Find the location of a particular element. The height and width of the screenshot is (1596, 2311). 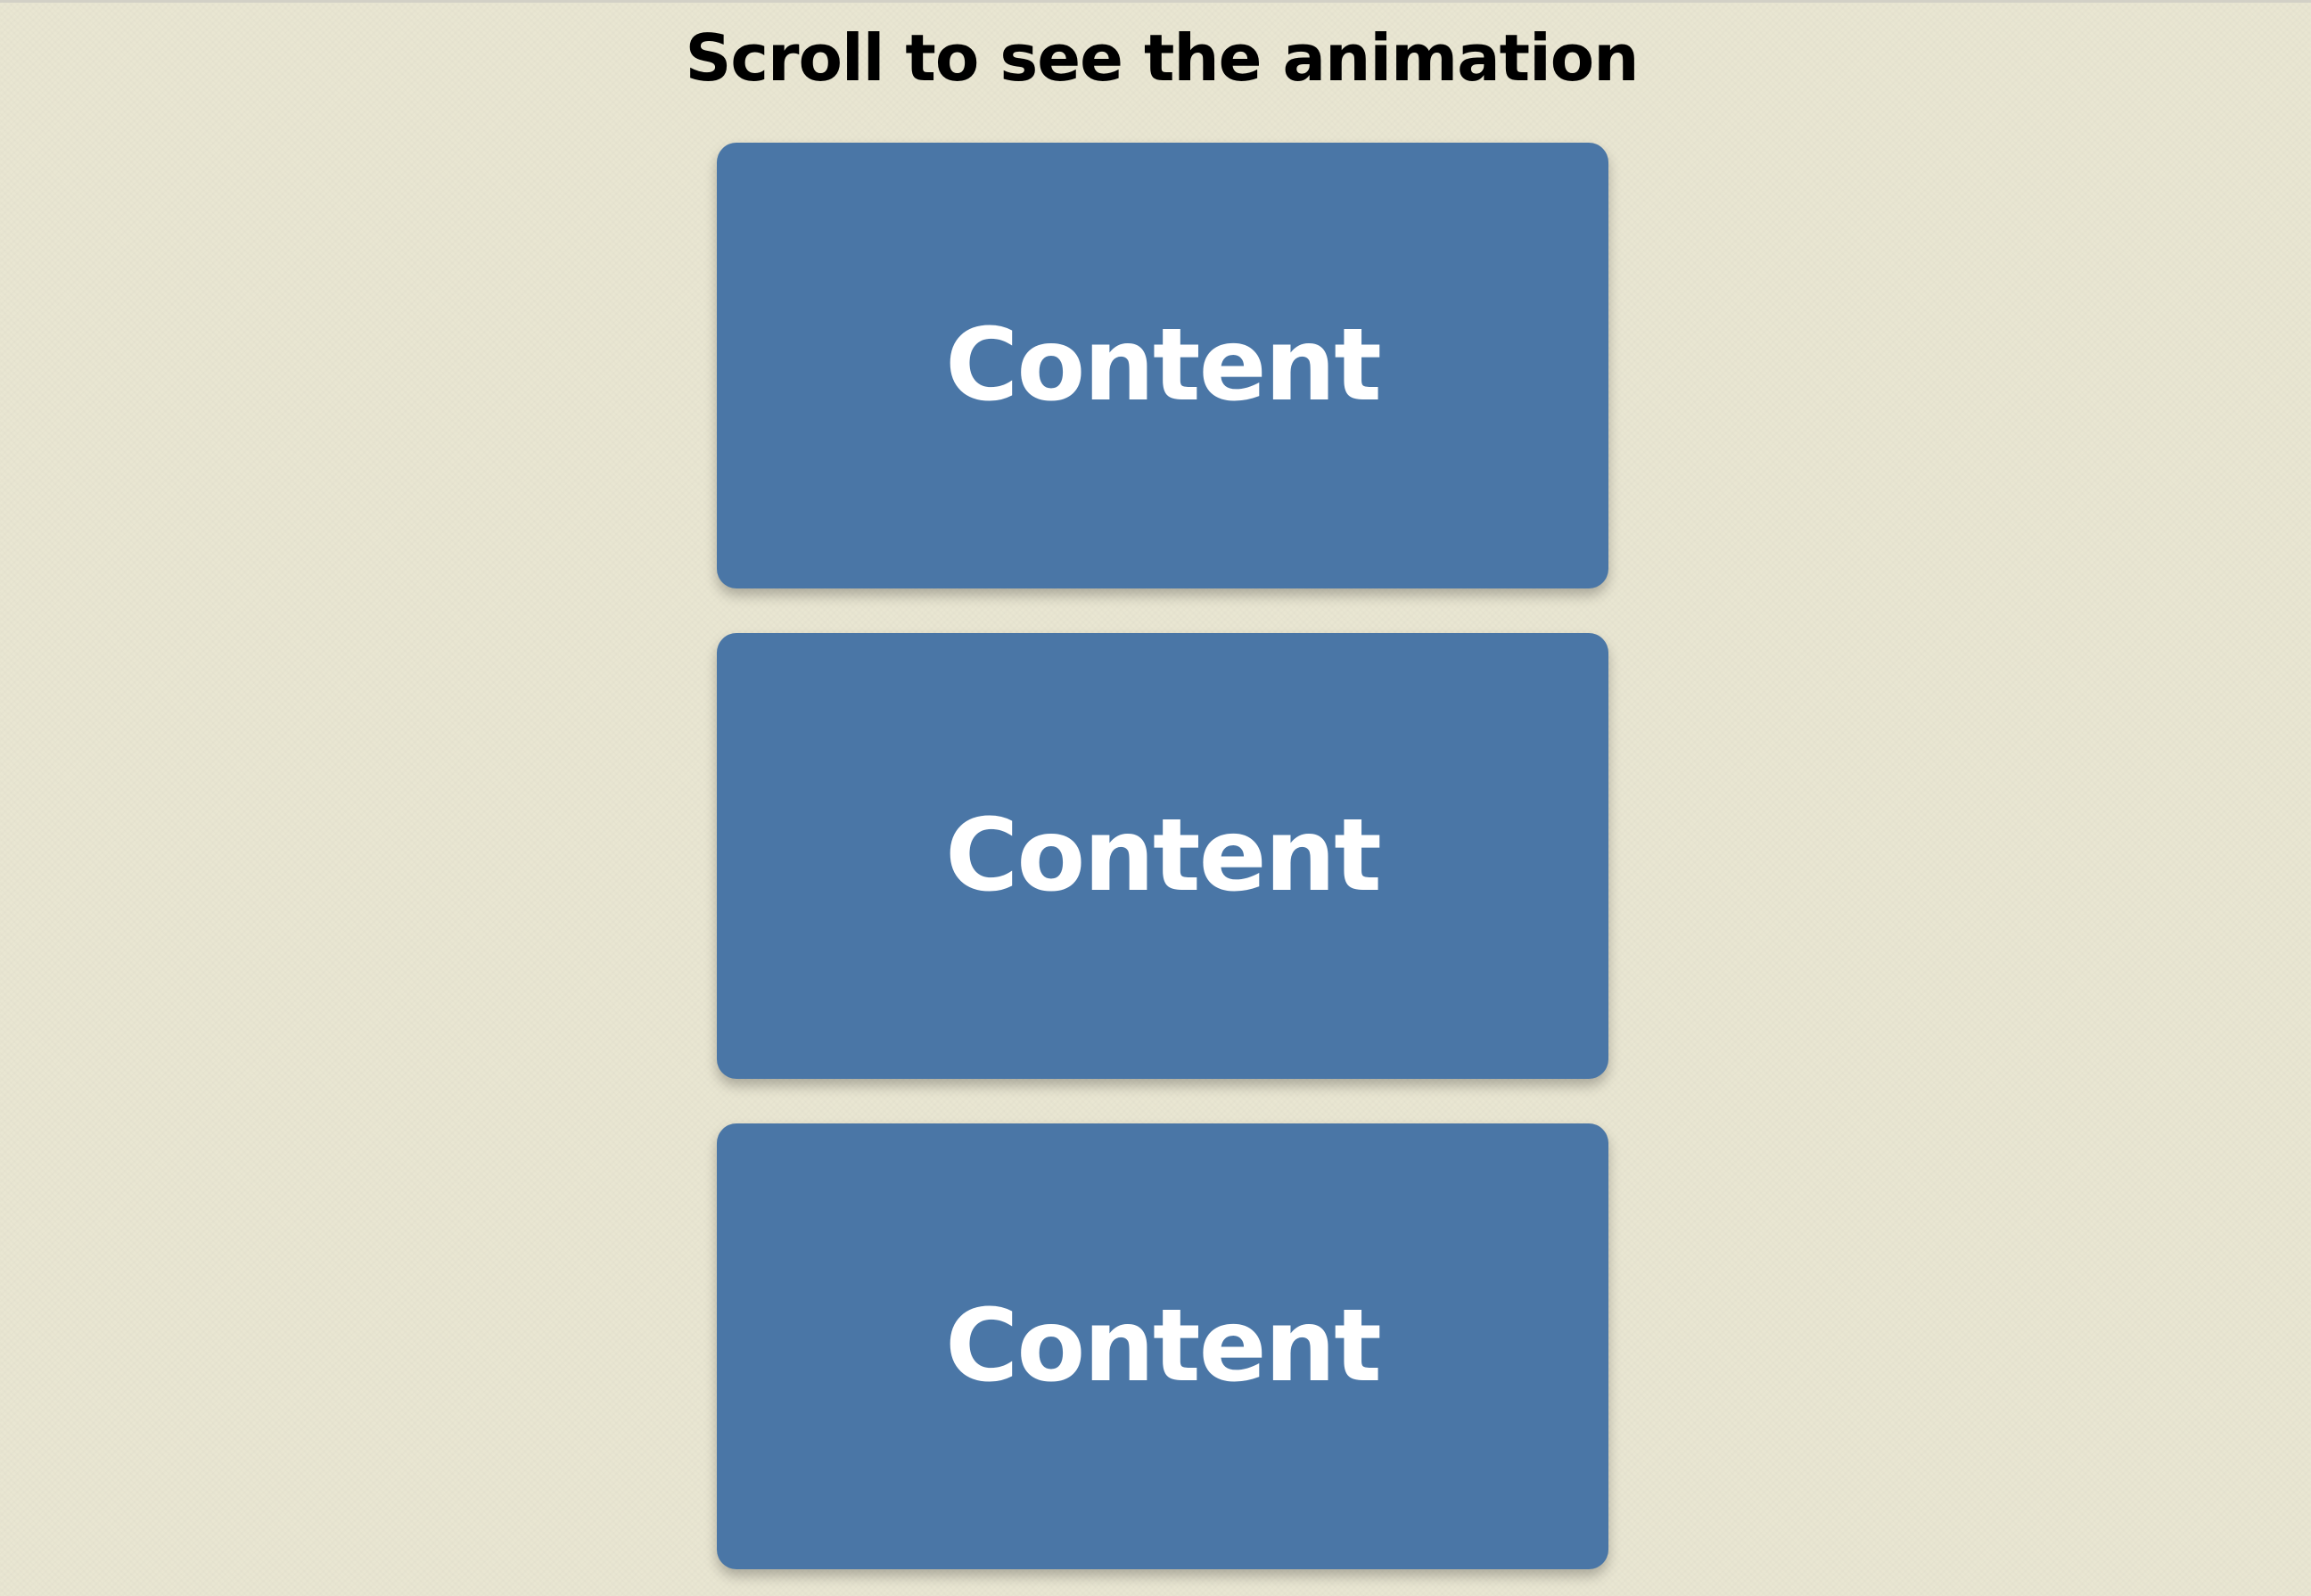

content-card-3: Content is located at coordinates (1162, 1346).